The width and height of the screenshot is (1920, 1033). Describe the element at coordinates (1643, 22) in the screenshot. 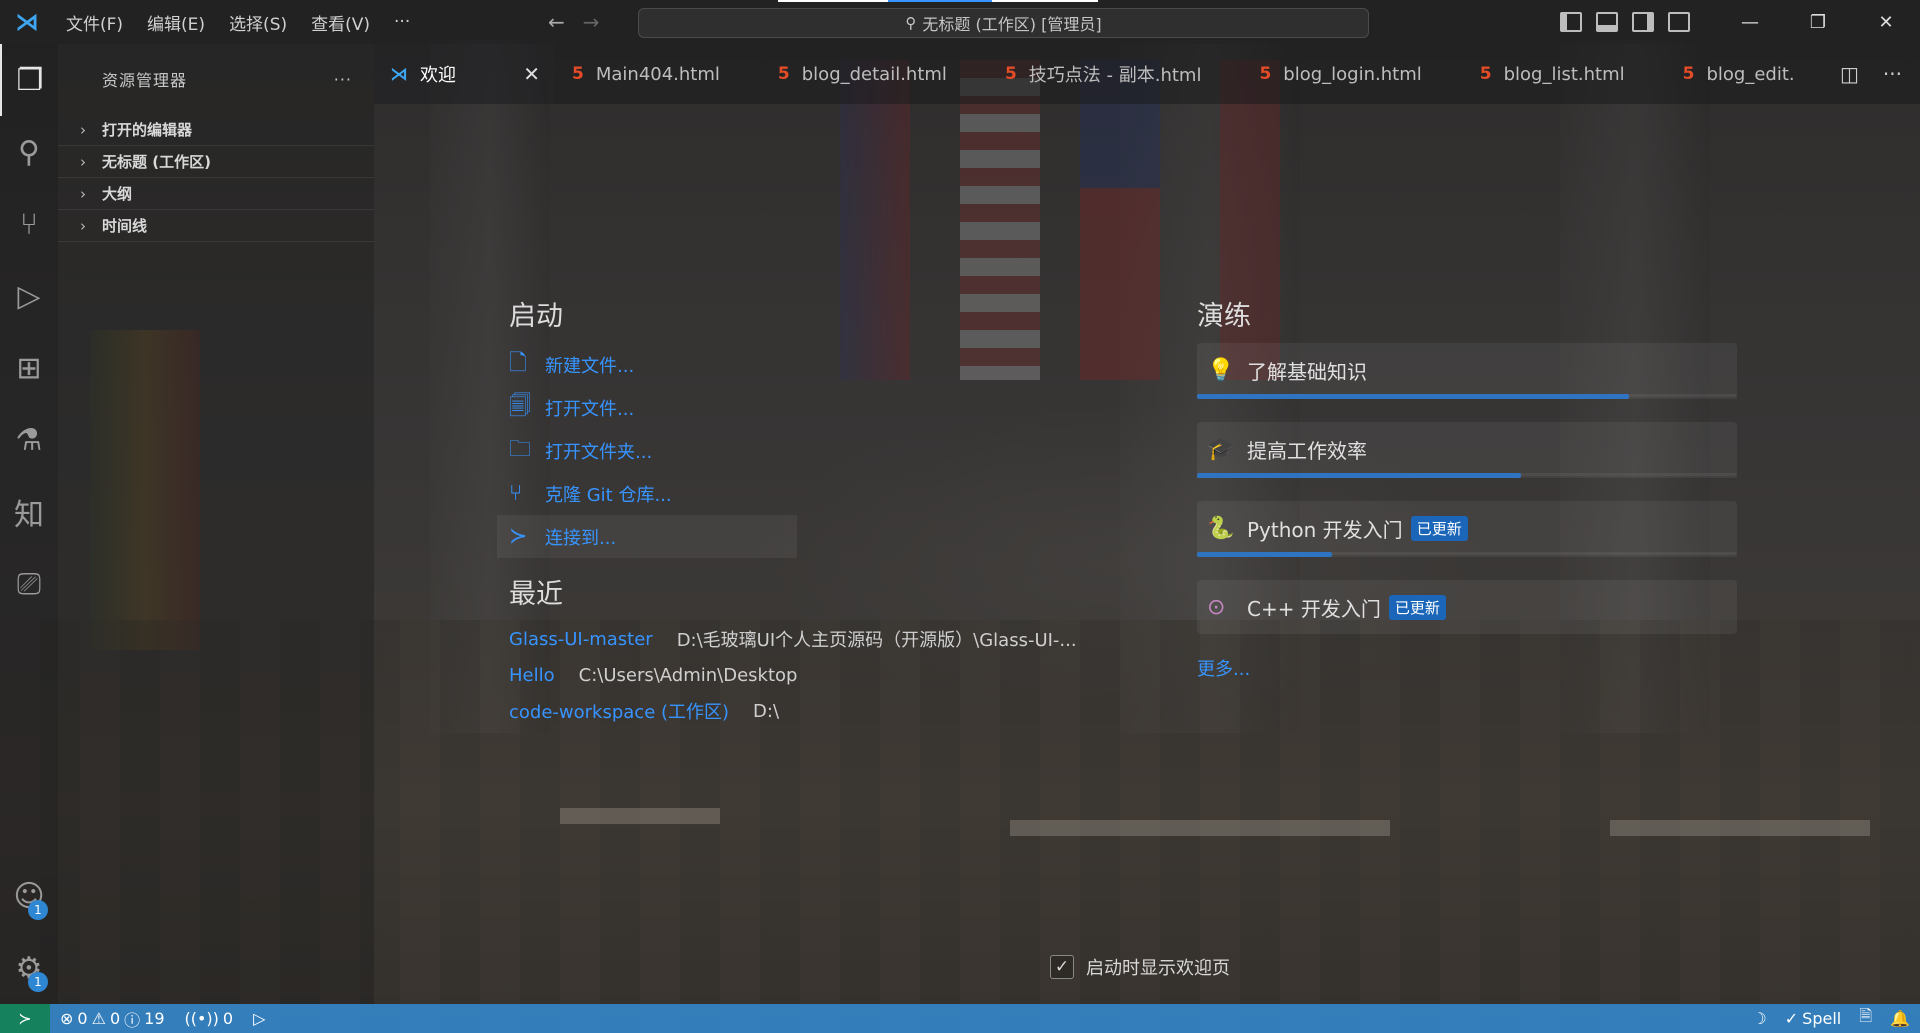

I see `toggle-secondary-sidebar-icon` at that location.